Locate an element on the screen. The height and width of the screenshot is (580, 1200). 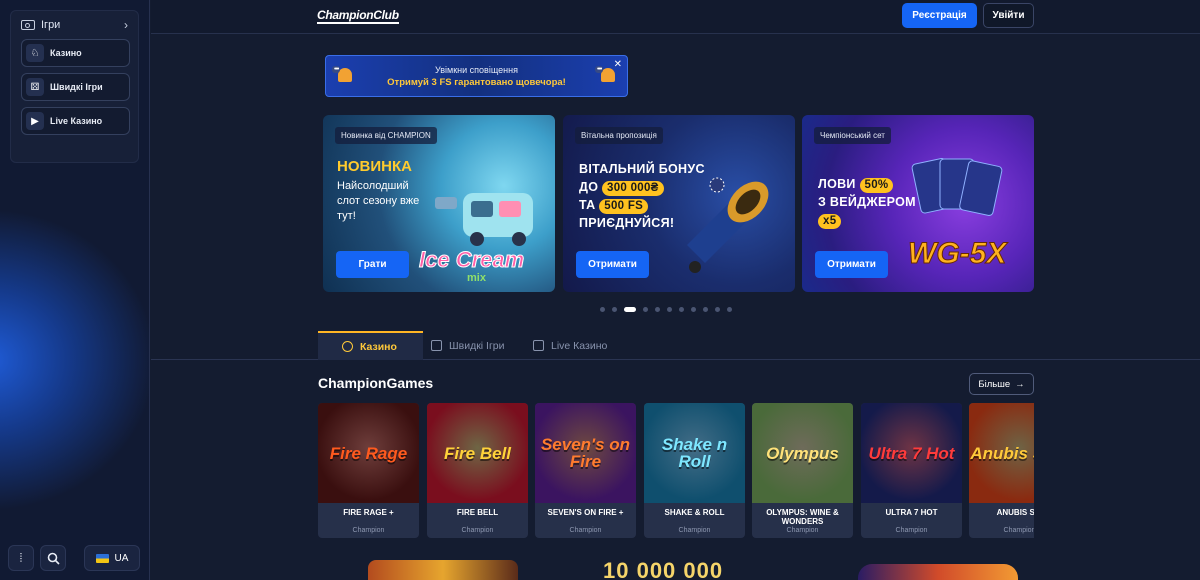
game-tile: Ultra 7 Hot ULTRA 7 HOT Champion is located at coordinates (911, 470).